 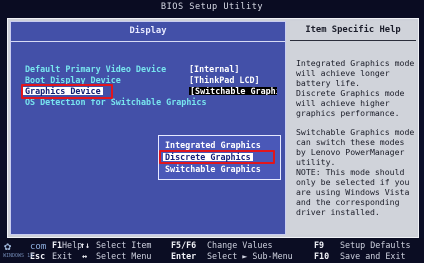 What do you see at coordinates (319, 245) in the screenshot?
I see `key-setup-defaults: F9` at bounding box center [319, 245].